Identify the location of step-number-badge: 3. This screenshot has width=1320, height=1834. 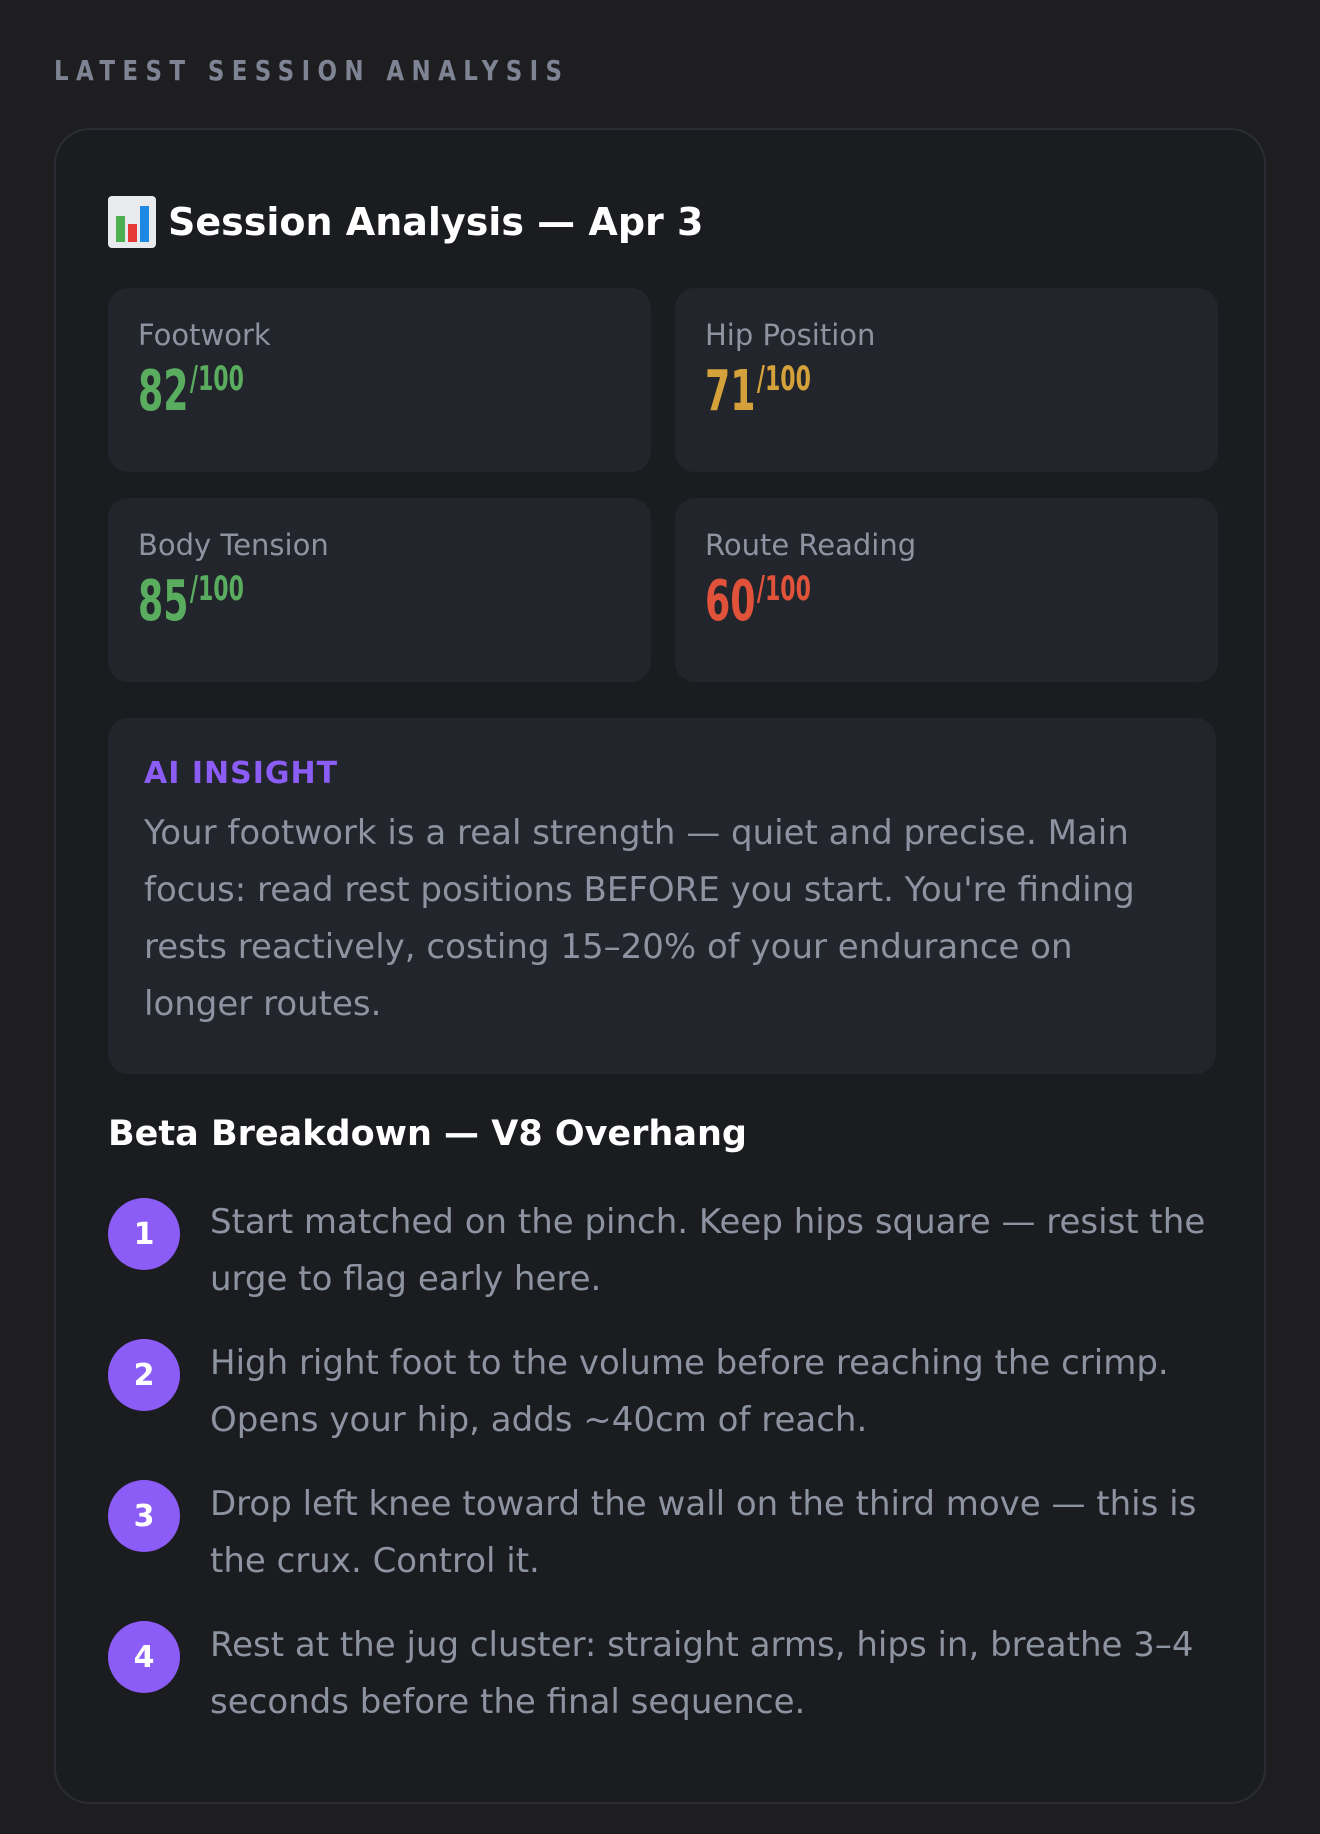
(144, 1516).